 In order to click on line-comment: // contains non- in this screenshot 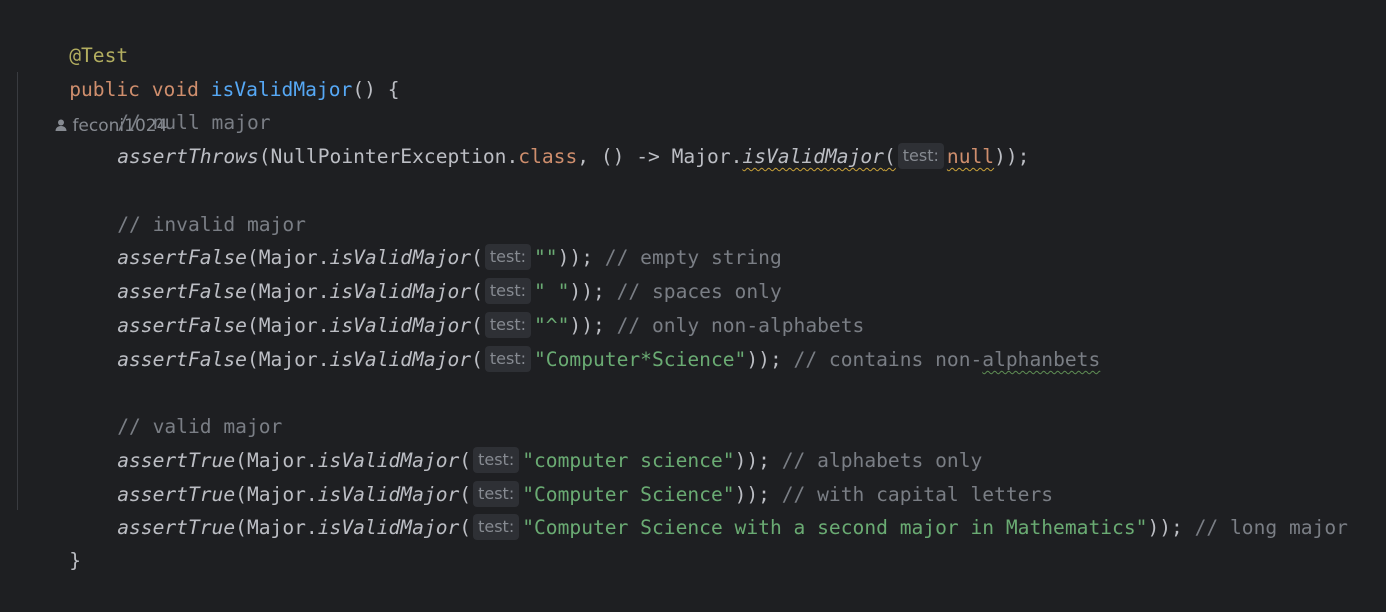, I will do `click(888, 359)`.